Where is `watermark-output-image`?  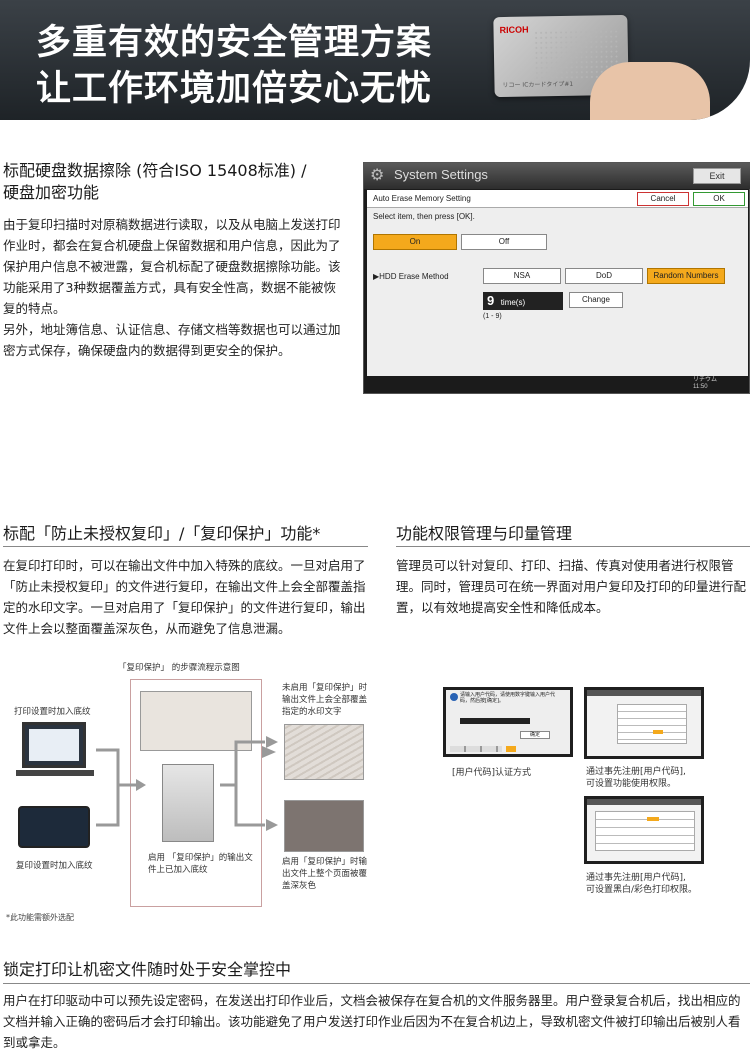
watermark-output-image is located at coordinates (324, 752).